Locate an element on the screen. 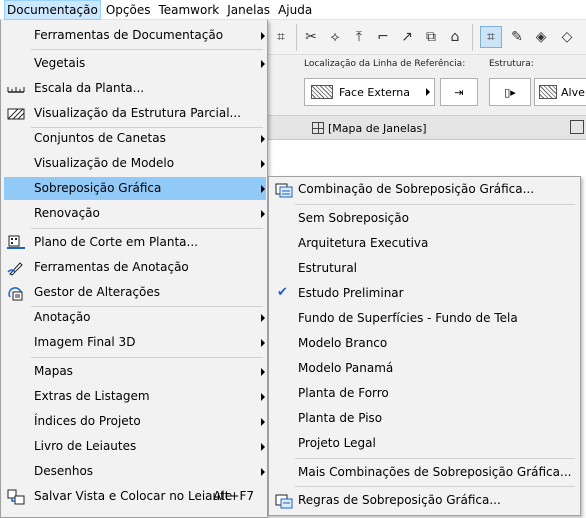 The image size is (586, 518). eraser-icon: ◇ is located at coordinates (567, 37).